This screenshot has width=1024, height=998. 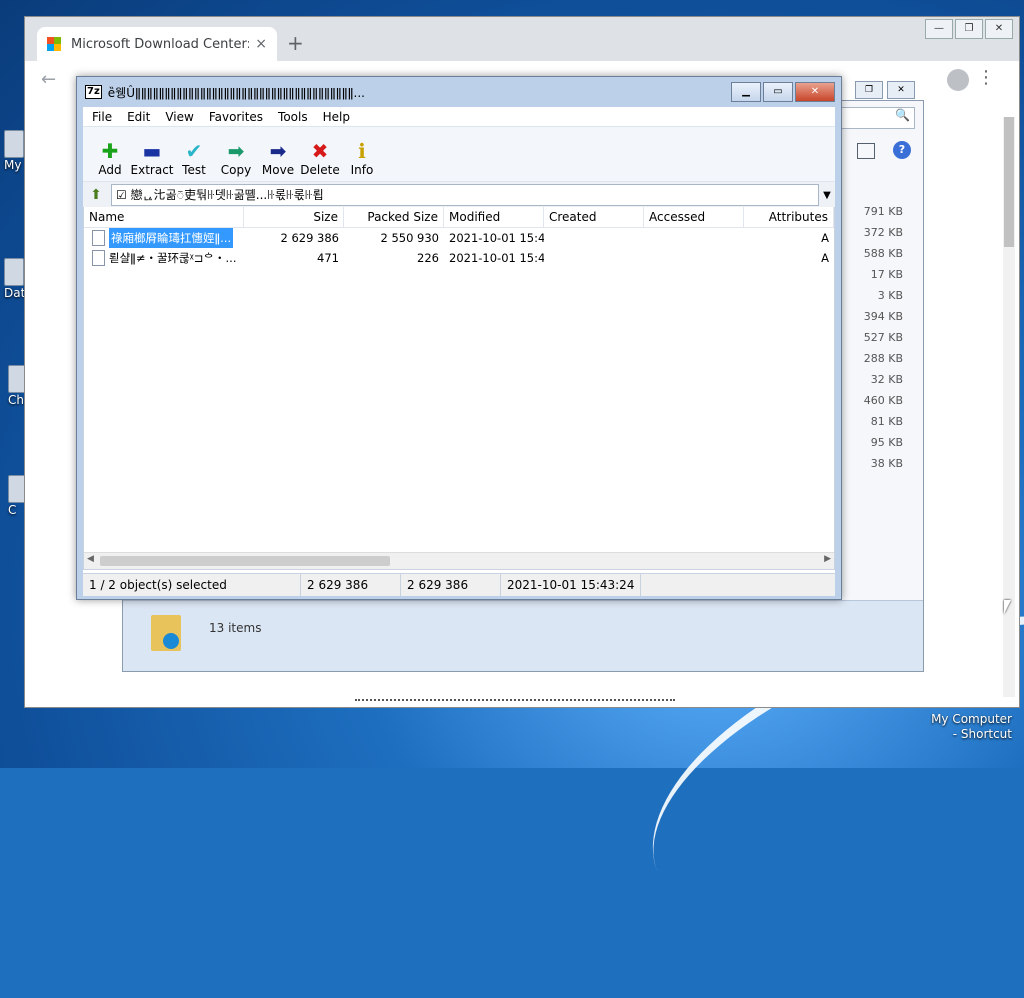 I want to click on horizontal-scrollbar: ◀ ▶, so click(x=459, y=560).